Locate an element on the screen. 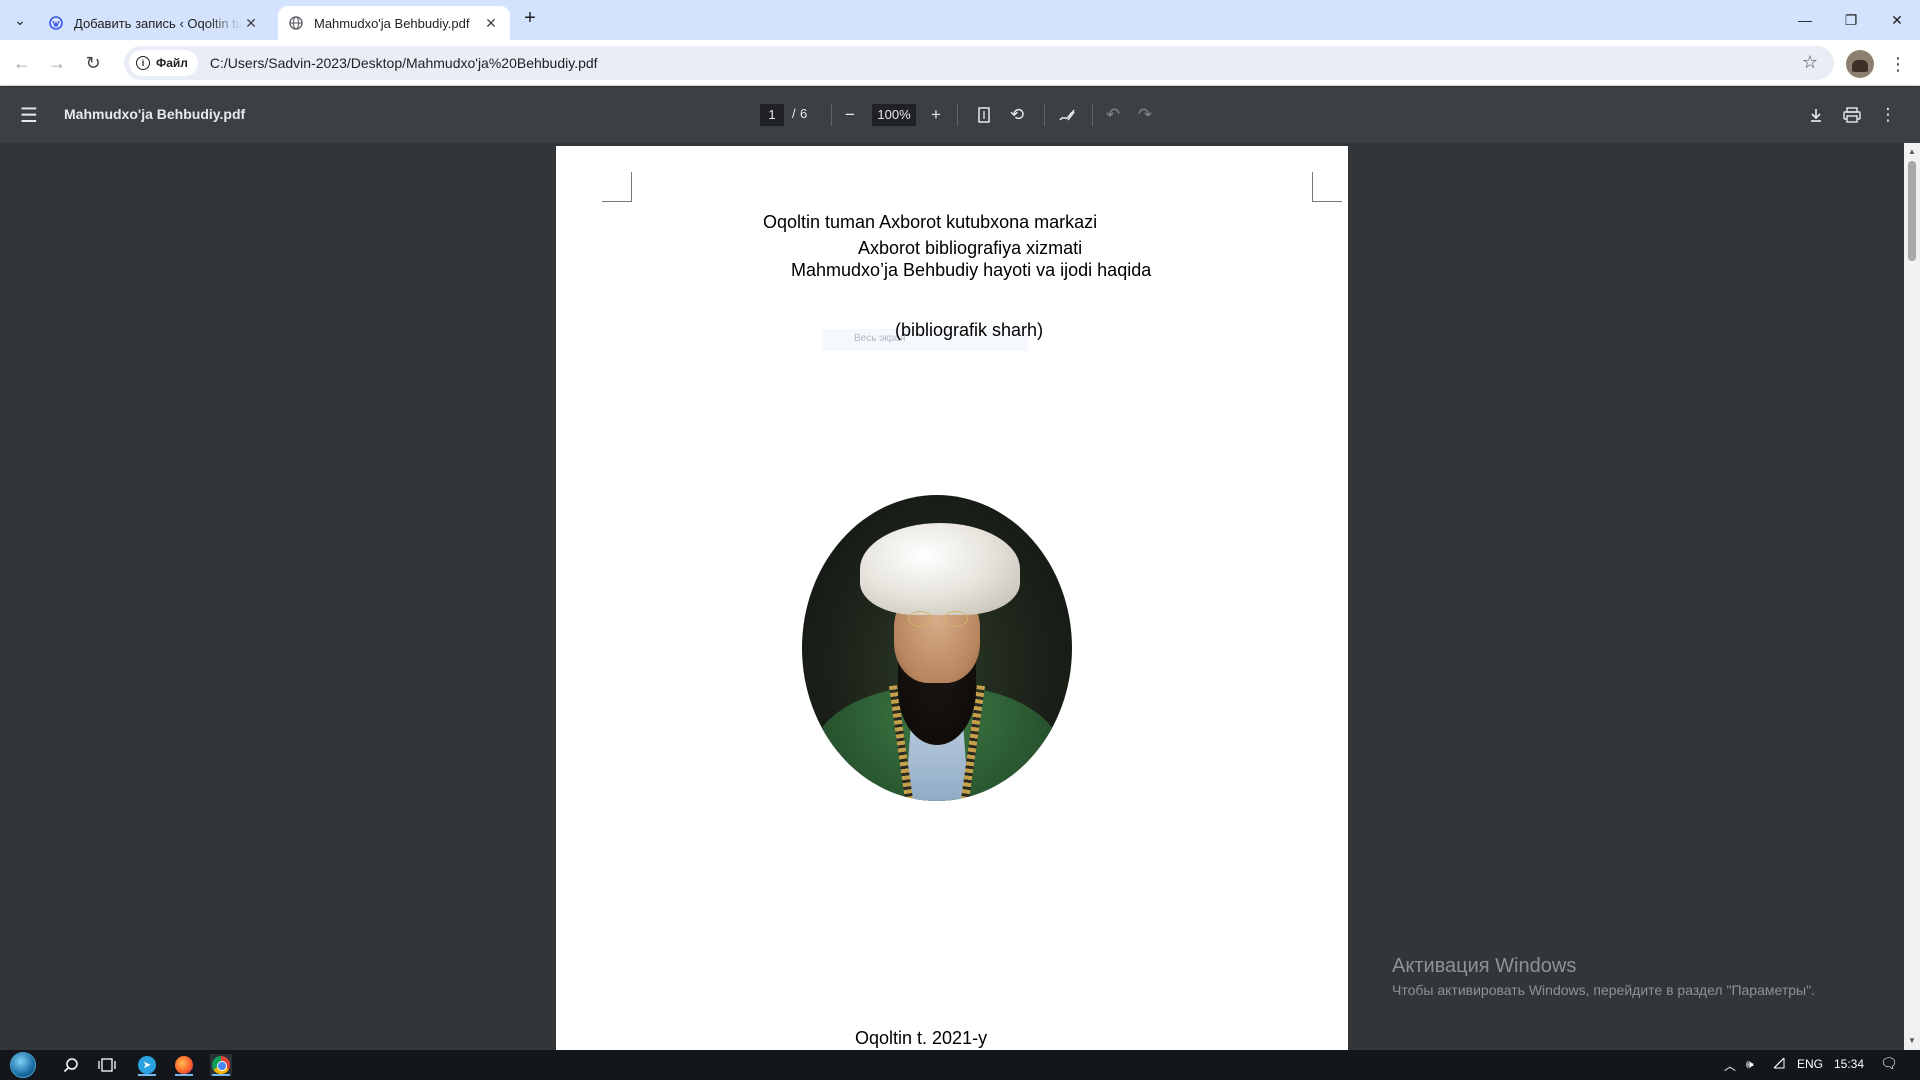 The width and height of the screenshot is (1920, 1080). firefox-icon is located at coordinates (184, 1065).